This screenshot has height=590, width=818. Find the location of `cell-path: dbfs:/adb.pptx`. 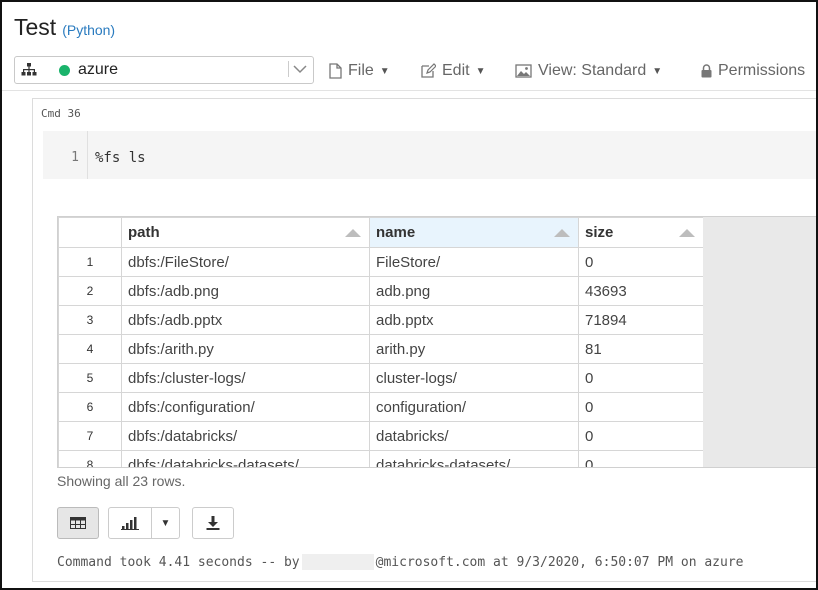

cell-path: dbfs:/adb.pptx is located at coordinates (245, 320).